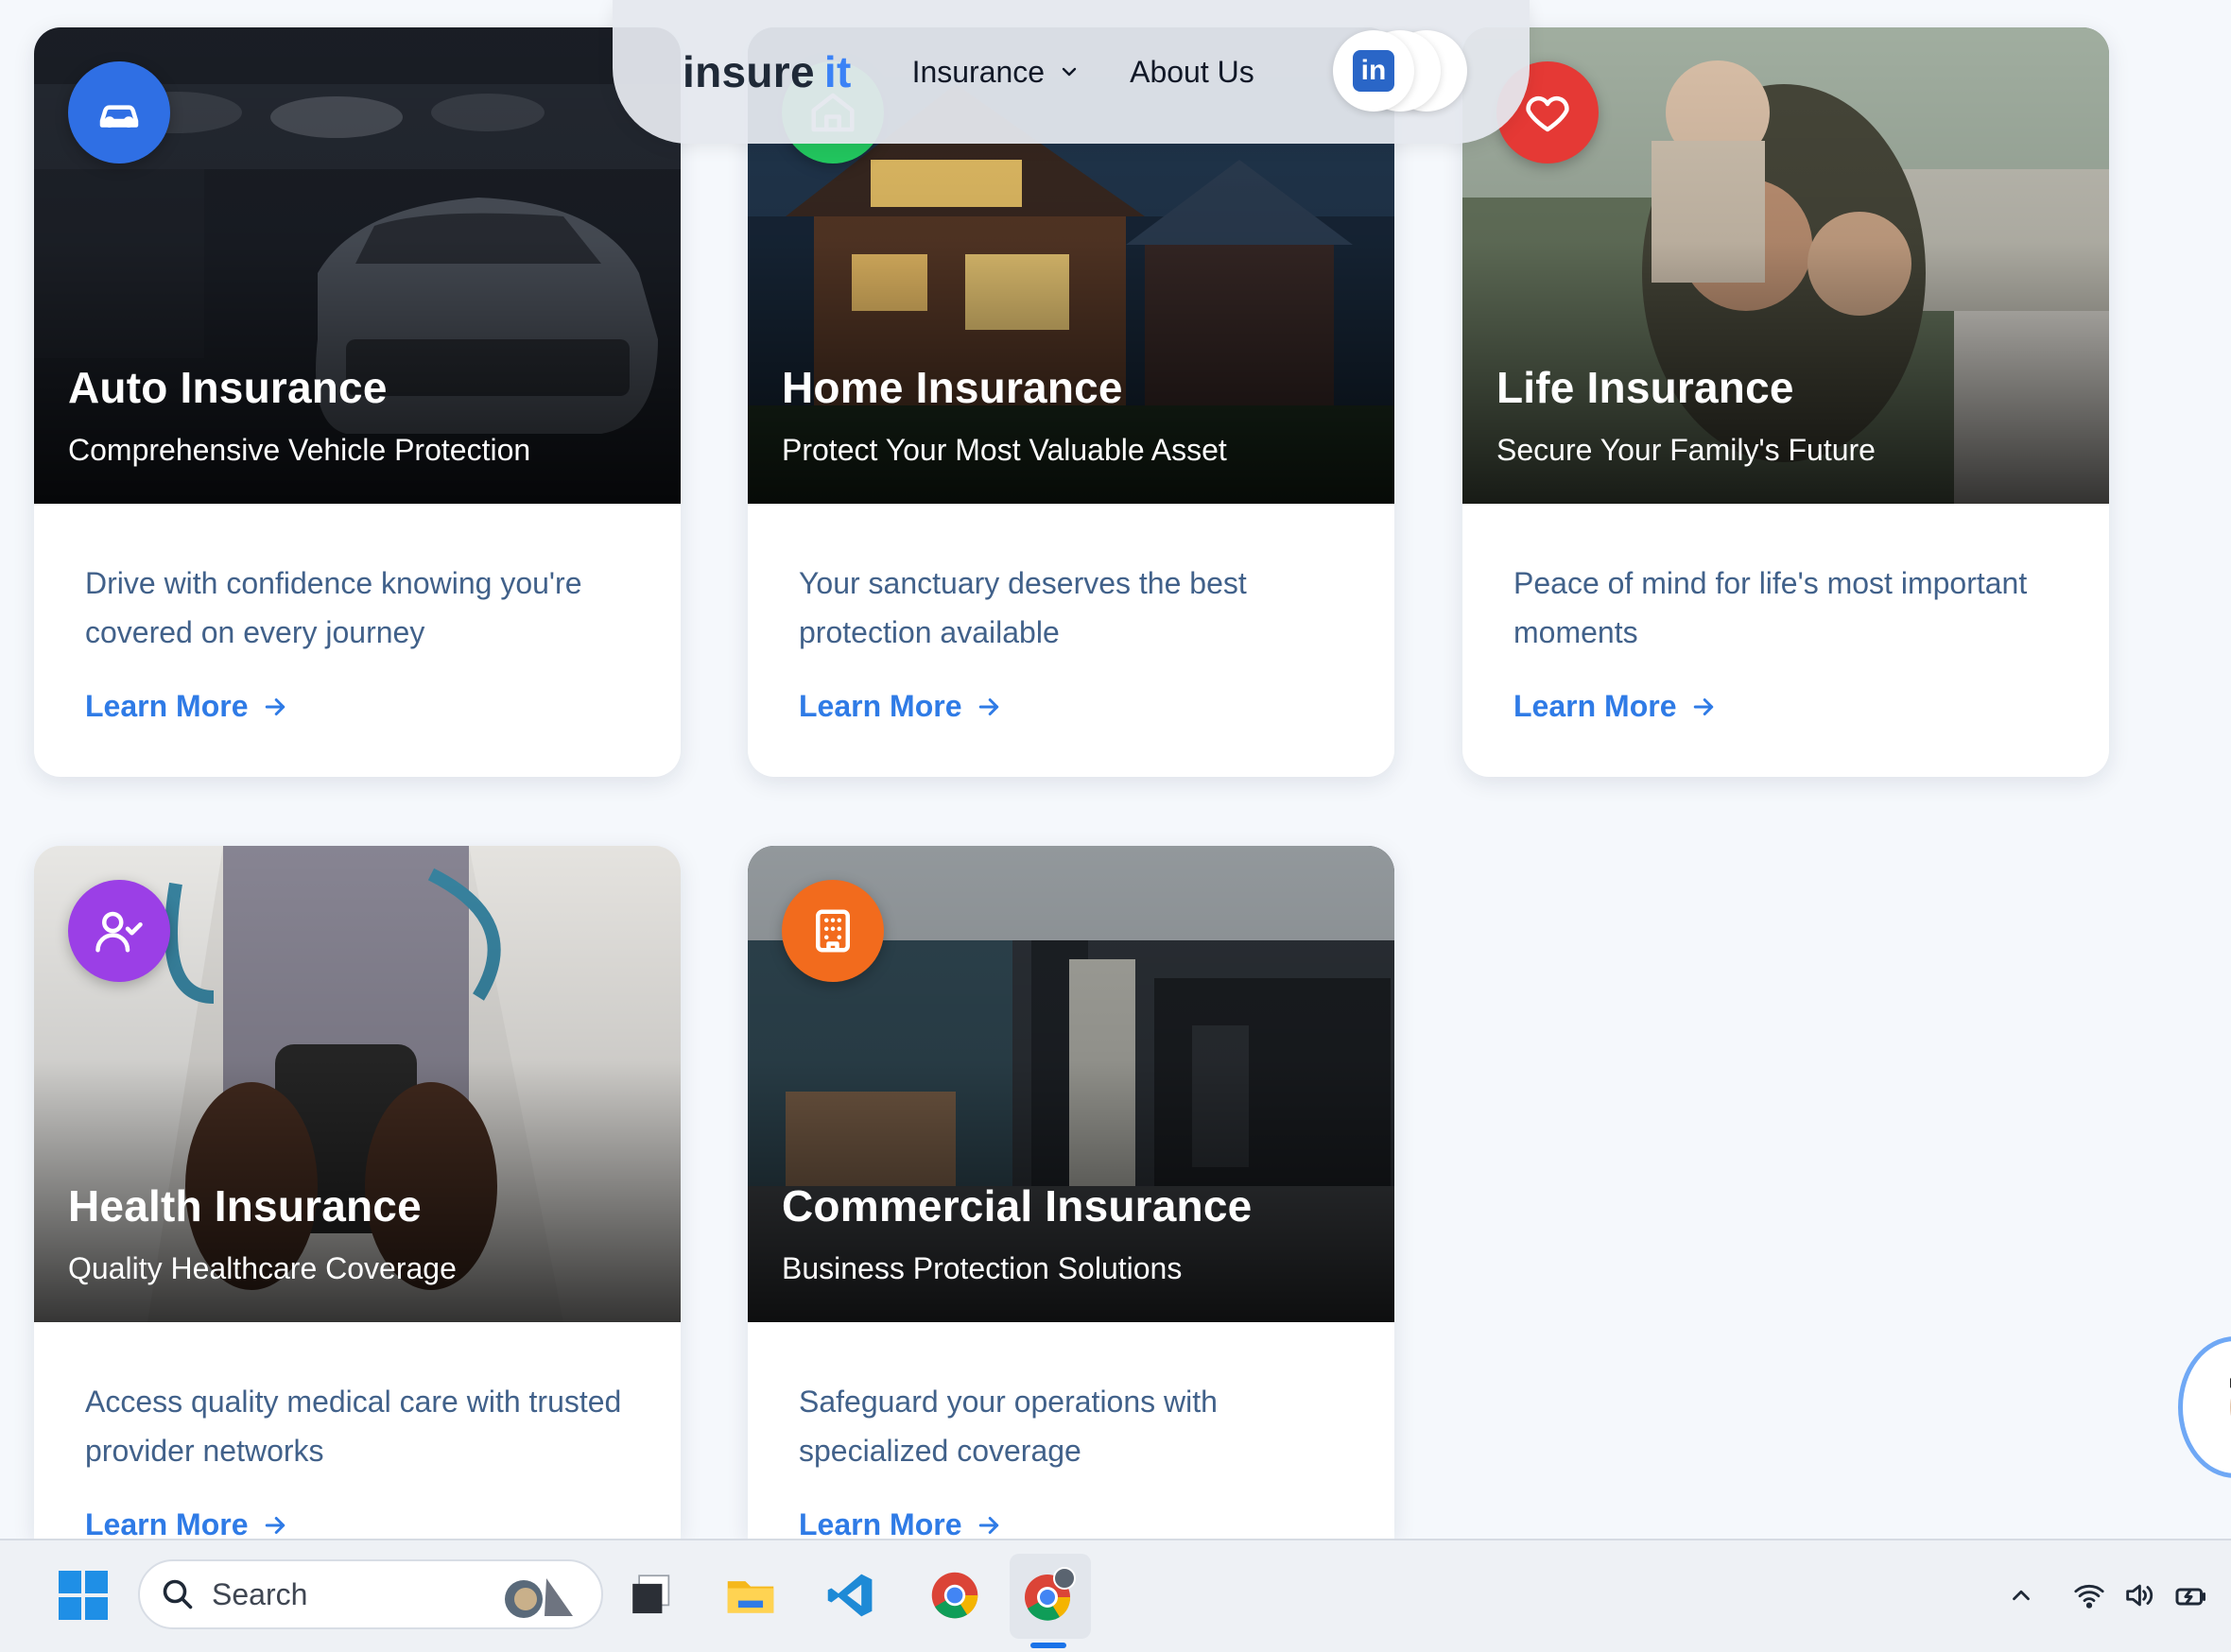  I want to click on nav-about-label: About Us, so click(1192, 71).